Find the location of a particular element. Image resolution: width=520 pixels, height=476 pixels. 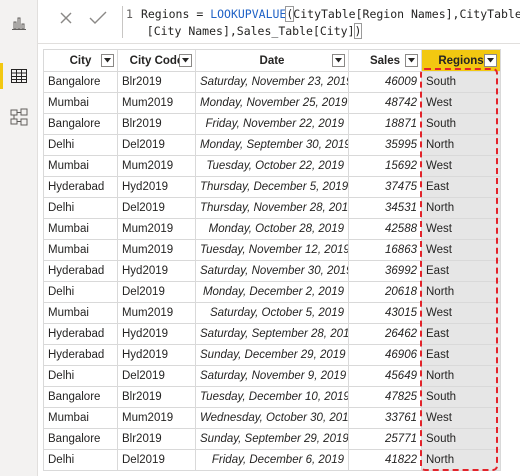

date-cell: Saturday, September 28, 2019 is located at coordinates (272, 334).